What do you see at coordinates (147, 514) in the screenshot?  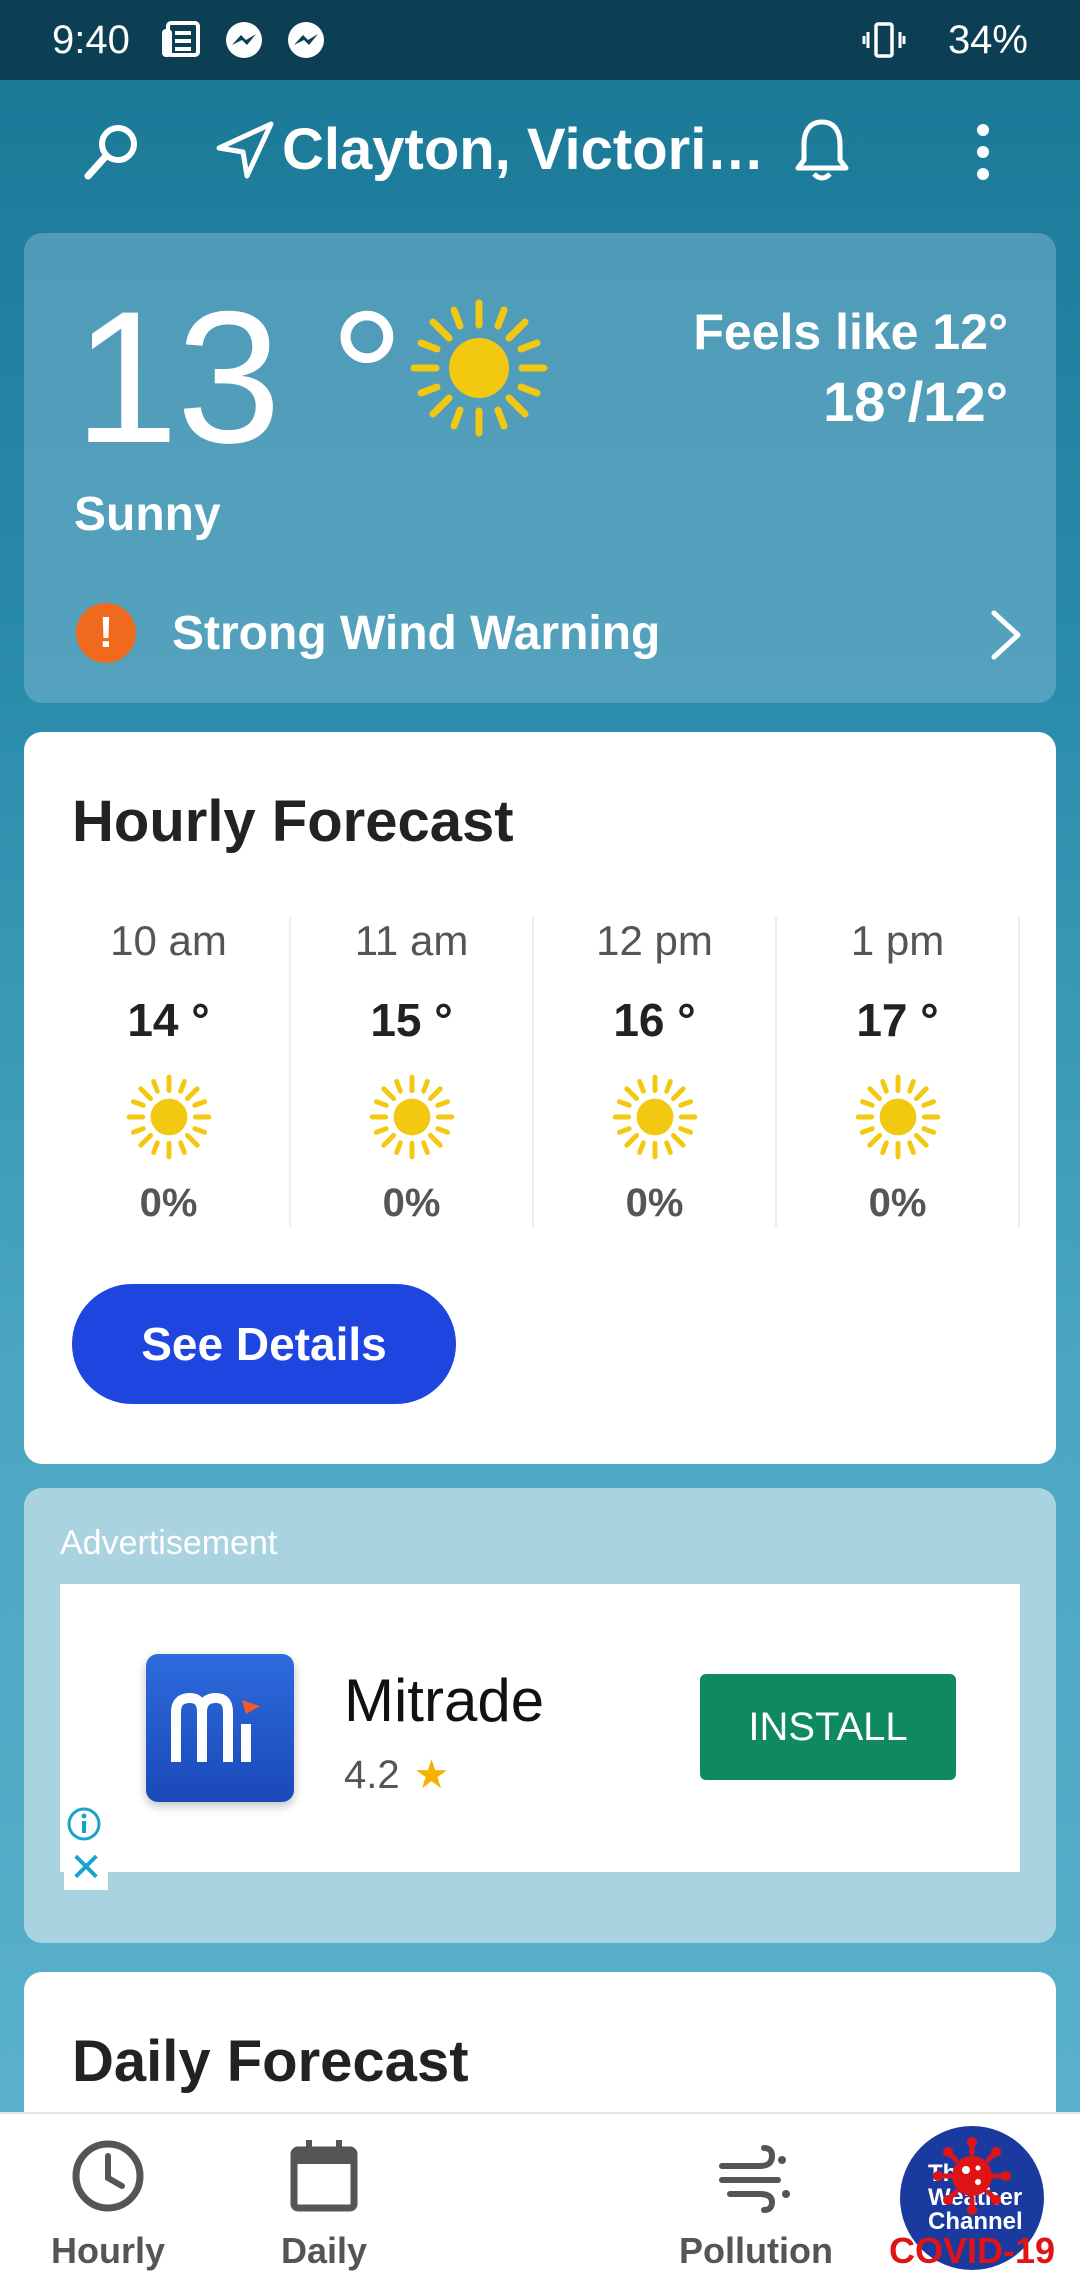 I see `condition-text: Sunny` at bounding box center [147, 514].